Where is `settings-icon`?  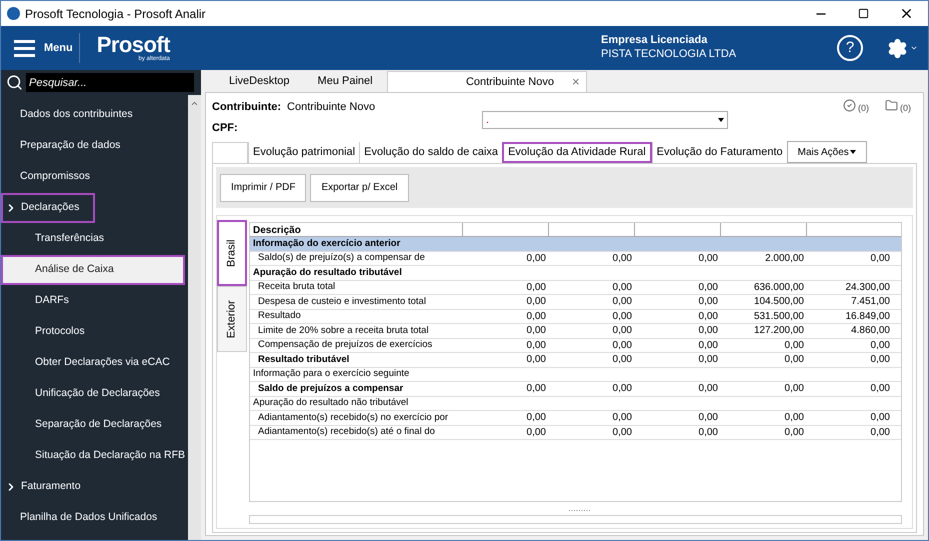 settings-icon is located at coordinates (897, 48).